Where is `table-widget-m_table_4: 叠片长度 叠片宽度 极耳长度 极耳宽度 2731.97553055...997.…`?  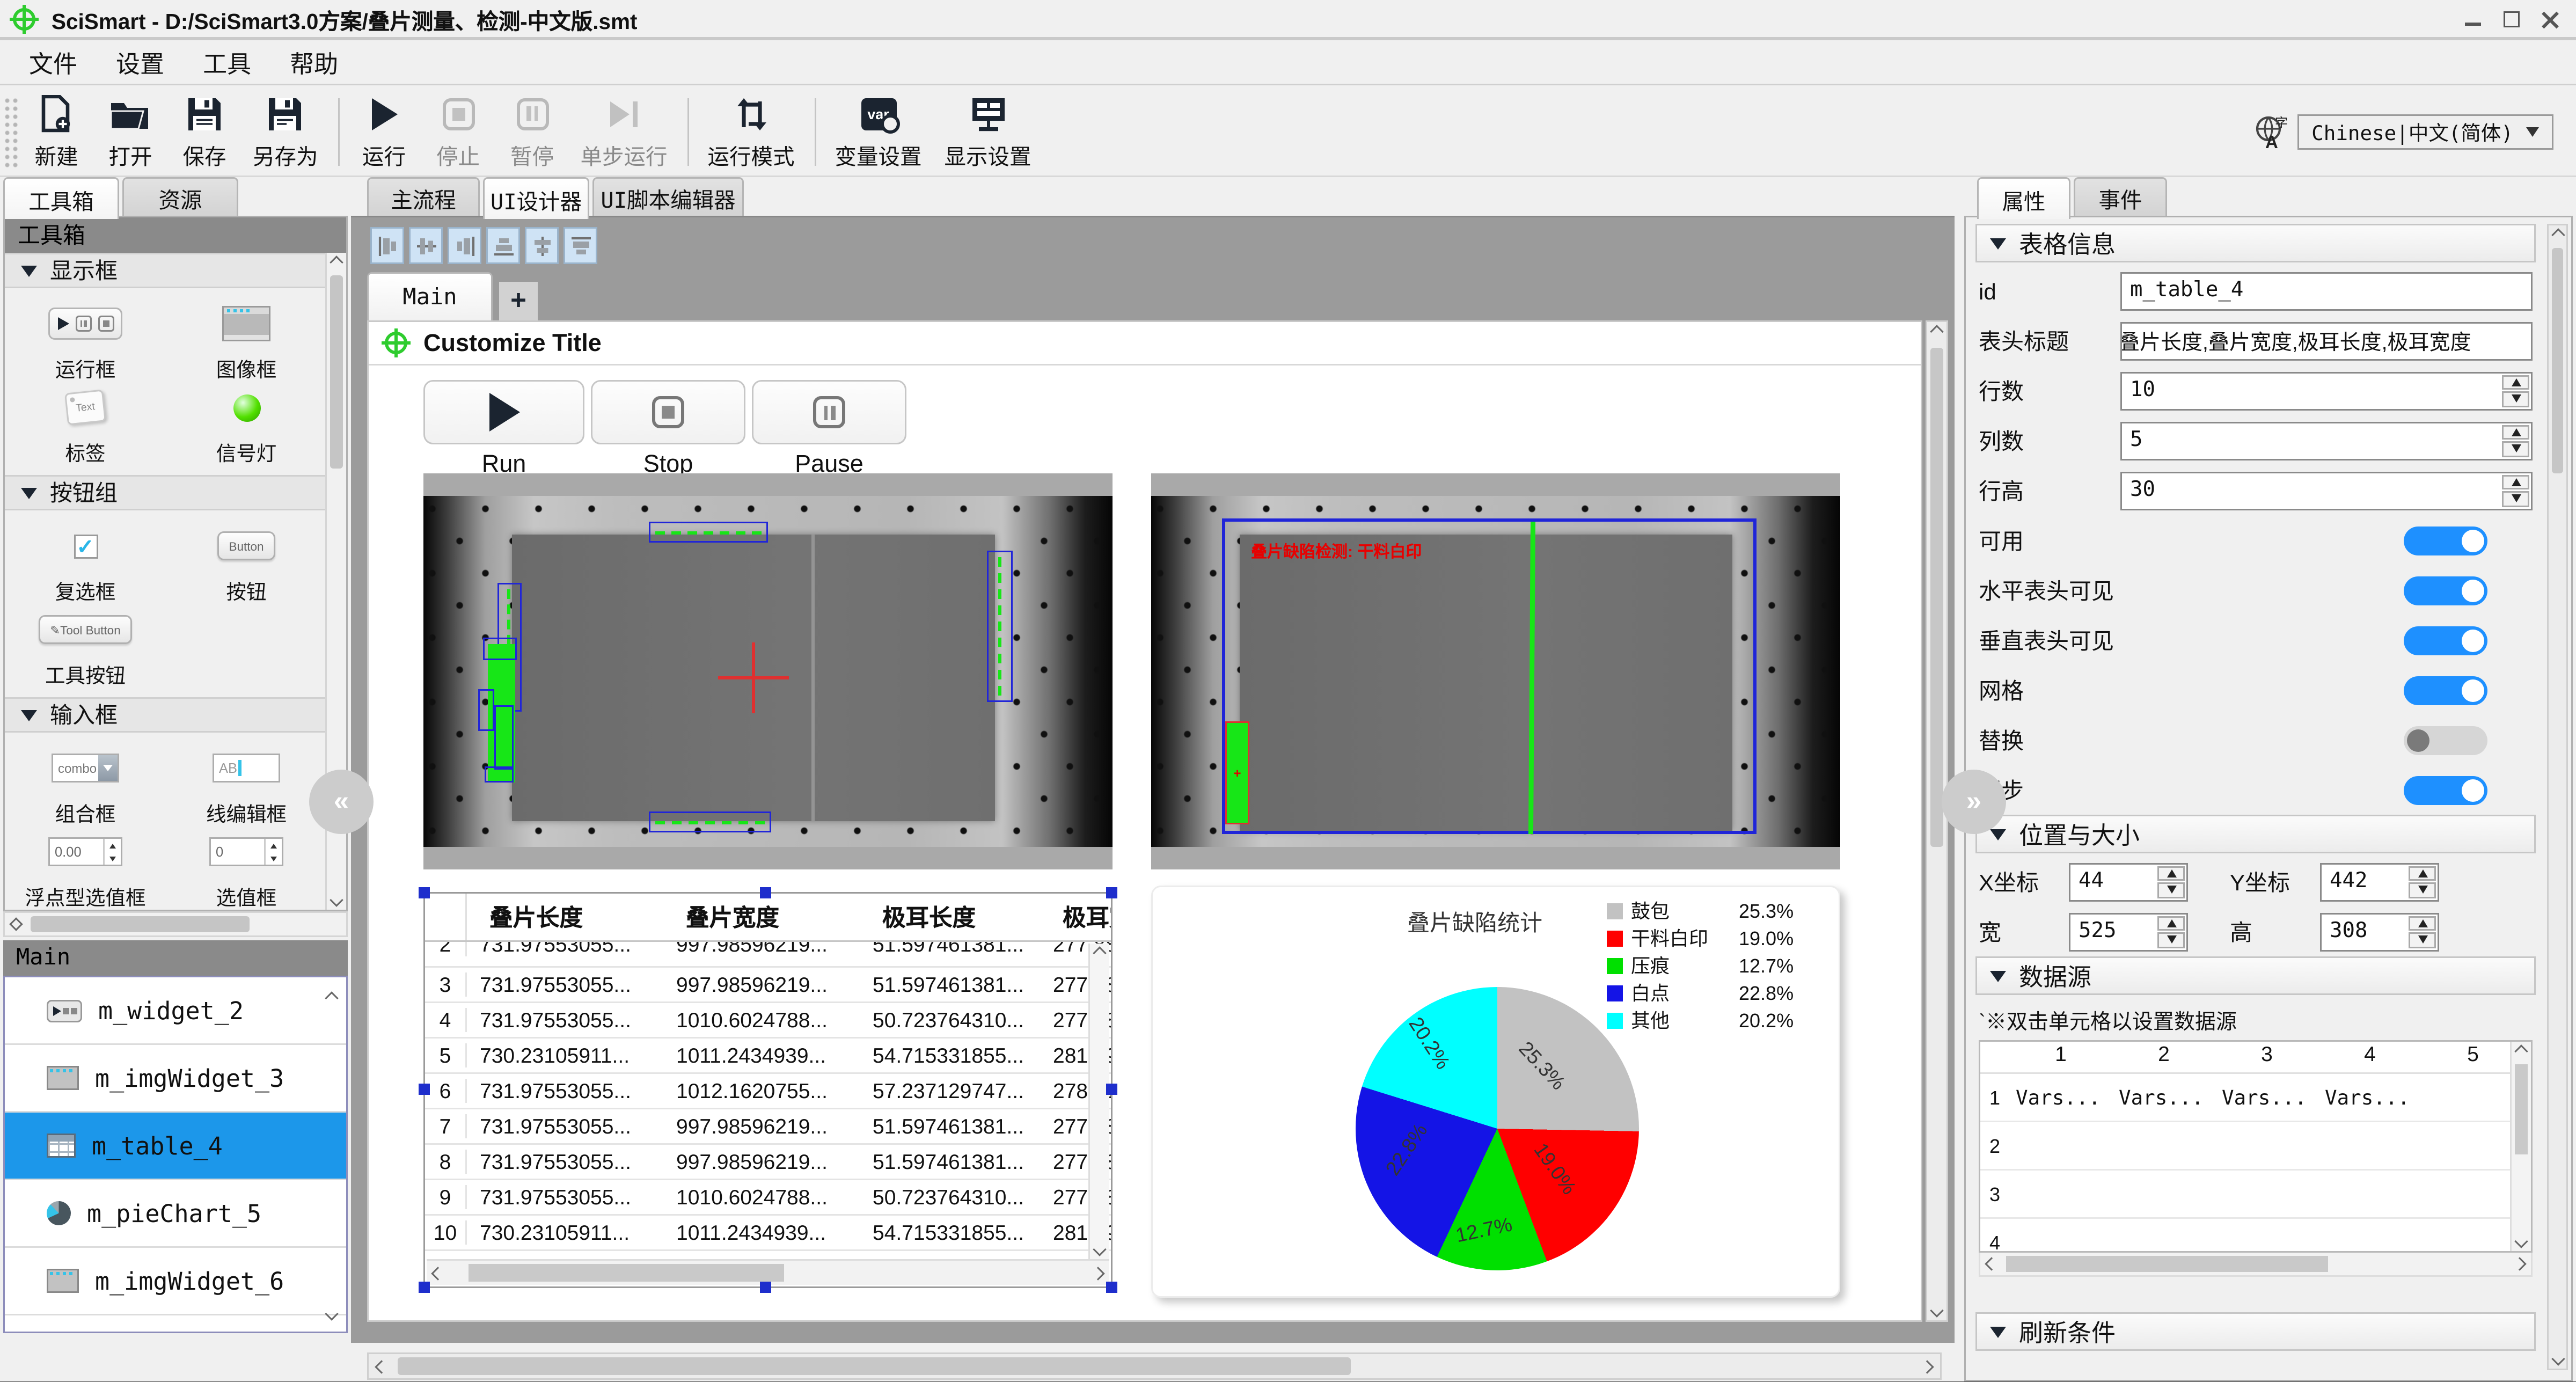 table-widget-m_table_4: 叠片长度 叠片宽度 极耳长度 极耳宽度 2731.97553055...997.… is located at coordinates (768, 1090).